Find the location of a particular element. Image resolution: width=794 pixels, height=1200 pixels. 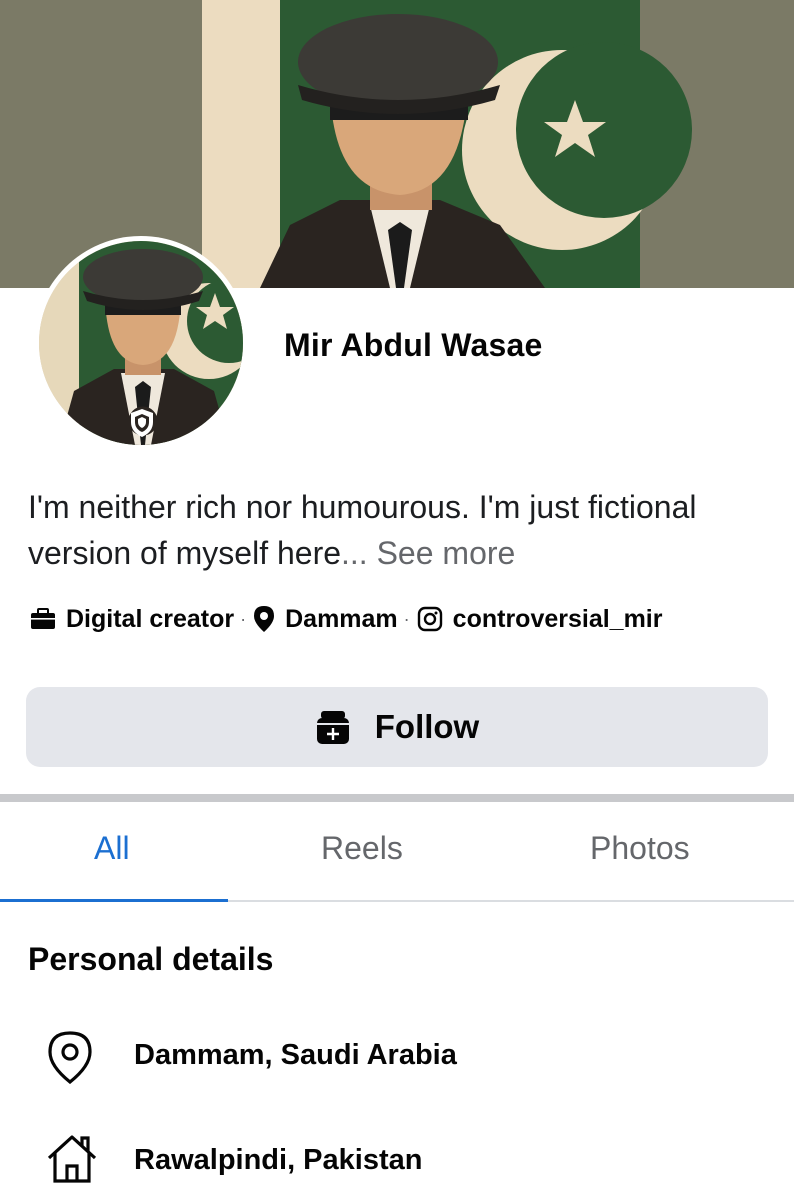

category-text: Digital creator is located at coordinates (150, 618).